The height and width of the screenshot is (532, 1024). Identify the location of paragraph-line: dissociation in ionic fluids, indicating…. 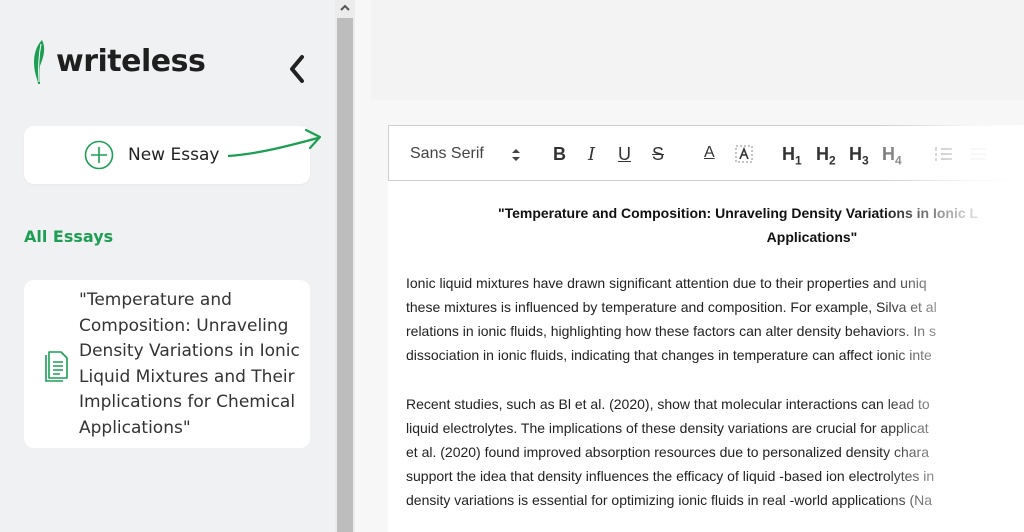
(669, 355).